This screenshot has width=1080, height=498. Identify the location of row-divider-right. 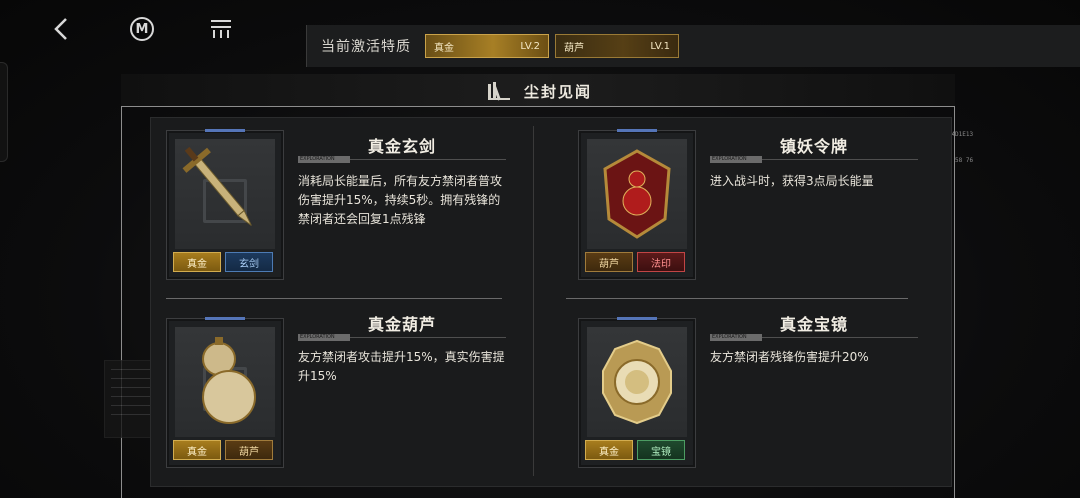
(737, 298).